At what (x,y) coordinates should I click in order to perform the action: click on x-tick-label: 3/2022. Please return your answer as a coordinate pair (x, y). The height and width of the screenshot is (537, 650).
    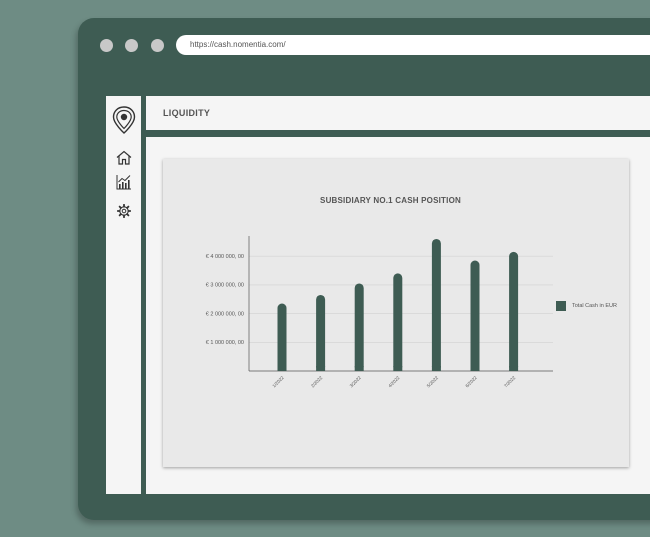
    Looking at the image, I should click on (356, 382).